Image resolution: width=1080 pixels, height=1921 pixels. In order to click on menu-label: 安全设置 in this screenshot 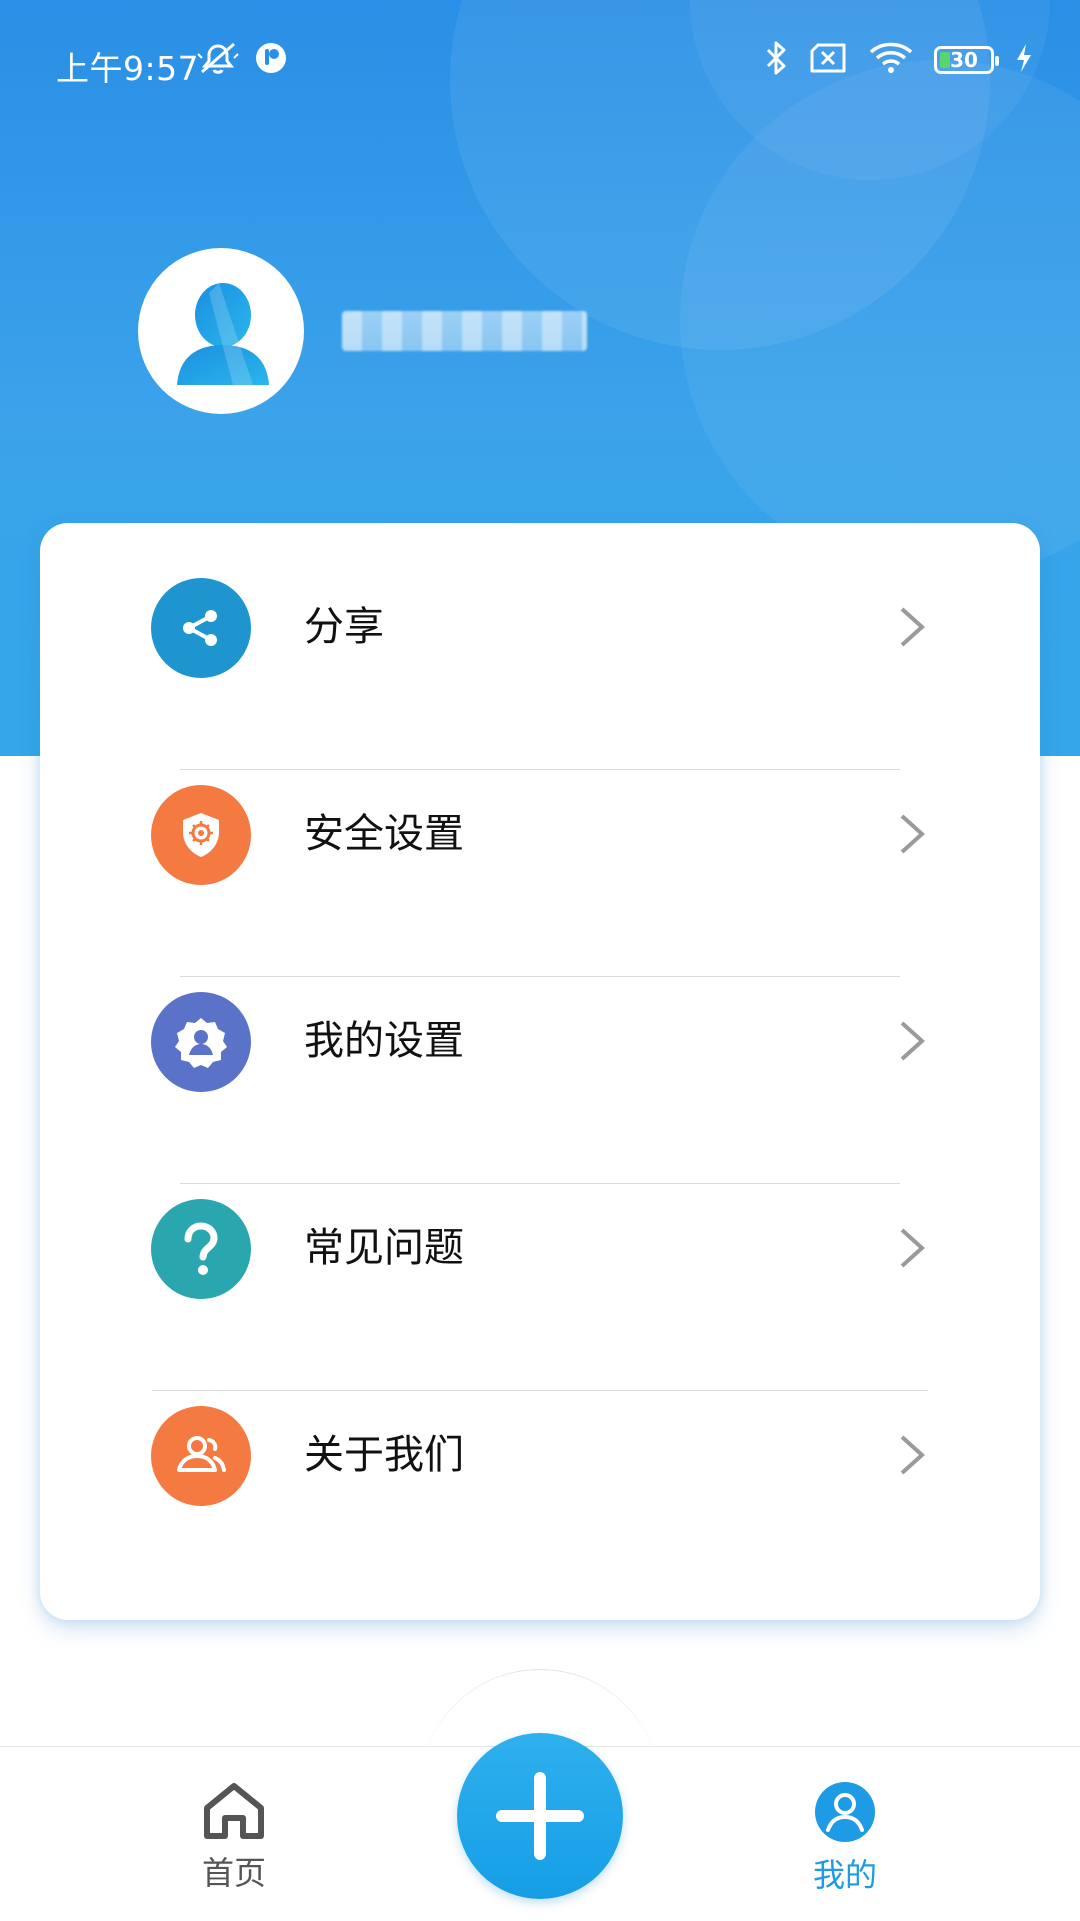, I will do `click(384, 834)`.